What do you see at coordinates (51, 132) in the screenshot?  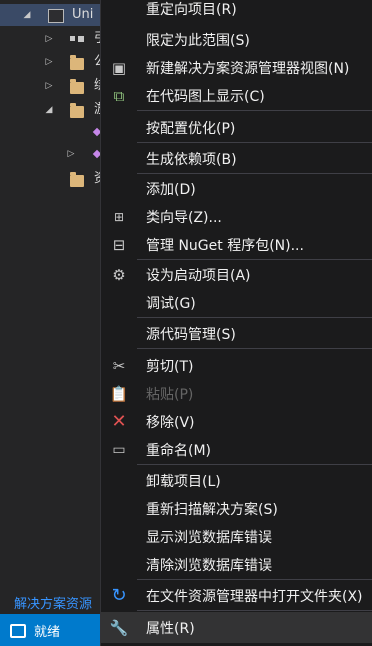 I see `tree-row` at bounding box center [51, 132].